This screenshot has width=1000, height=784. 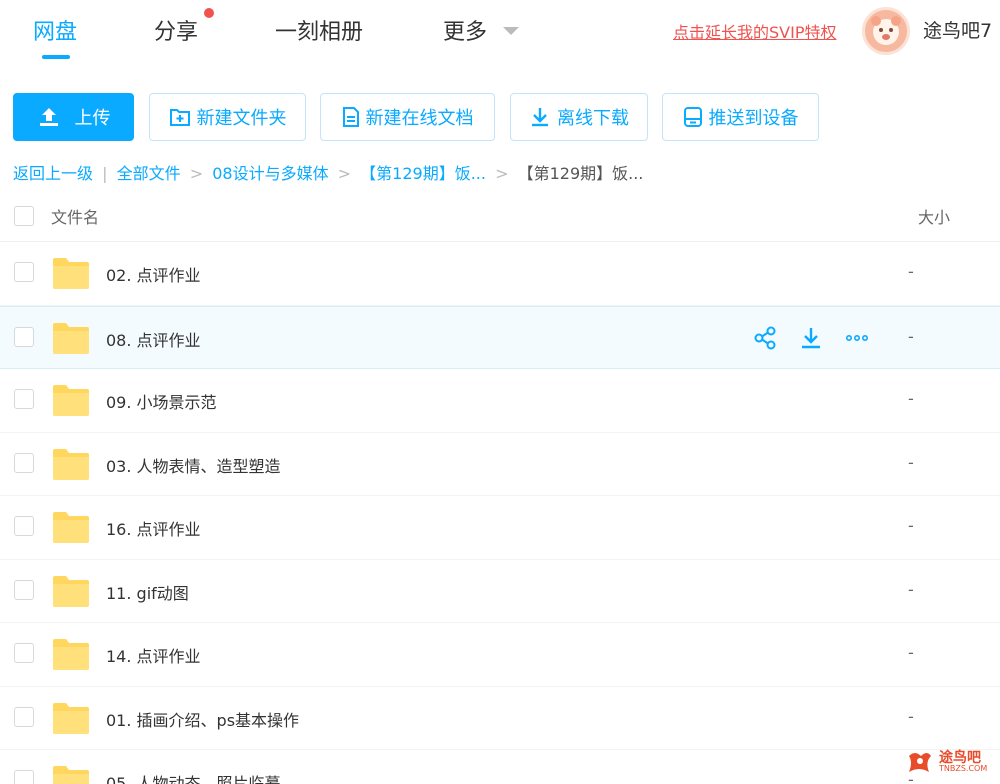 I want to click on svip-renew-link: 点击延长我的SVIP特权, so click(x=754, y=31).